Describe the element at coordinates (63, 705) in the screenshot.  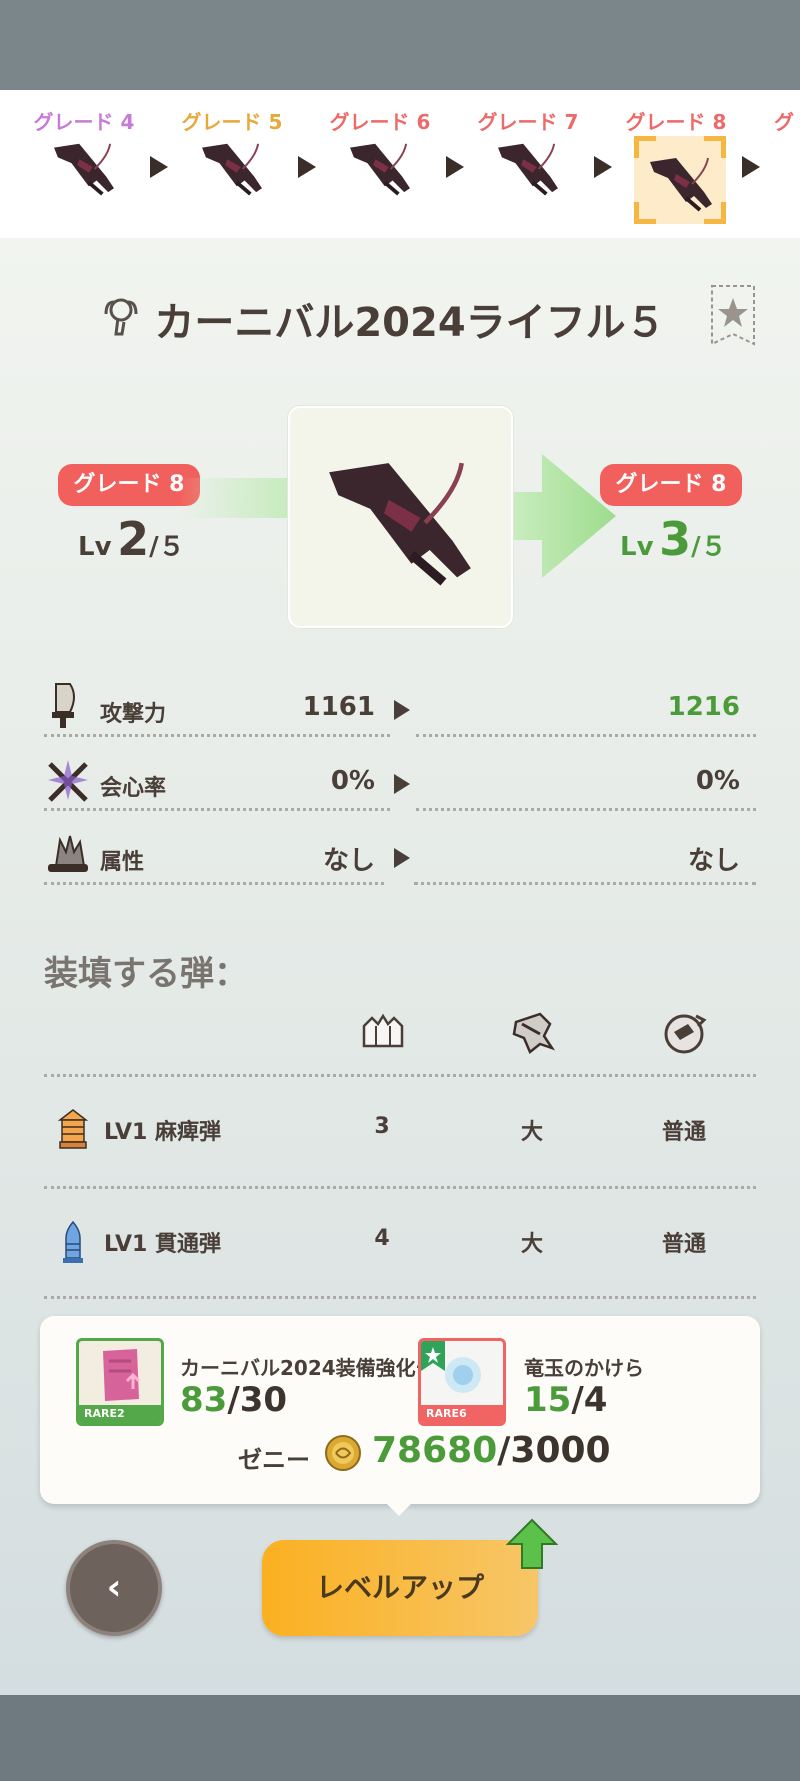
I see `attack-icon` at that location.